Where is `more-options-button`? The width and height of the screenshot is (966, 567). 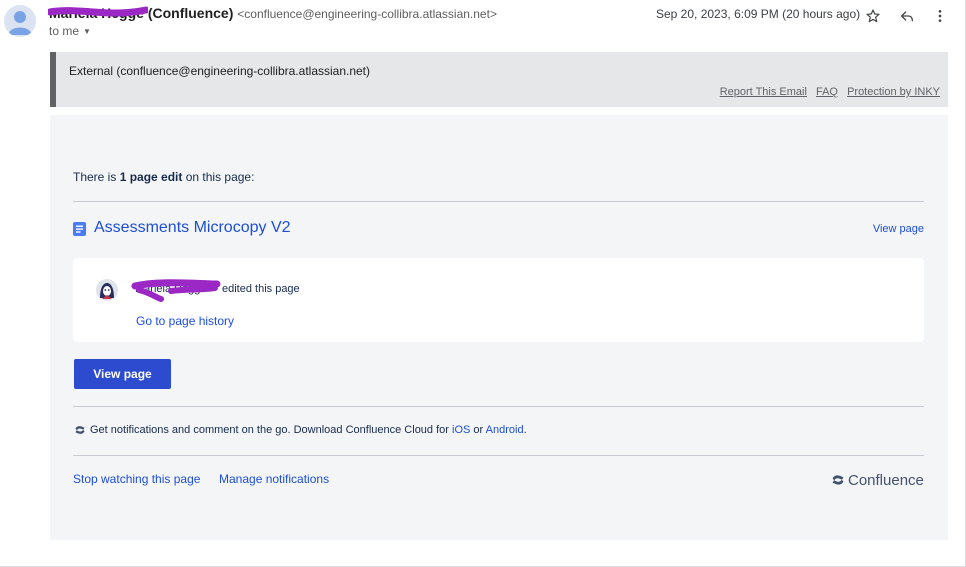
more-options-button is located at coordinates (940, 16).